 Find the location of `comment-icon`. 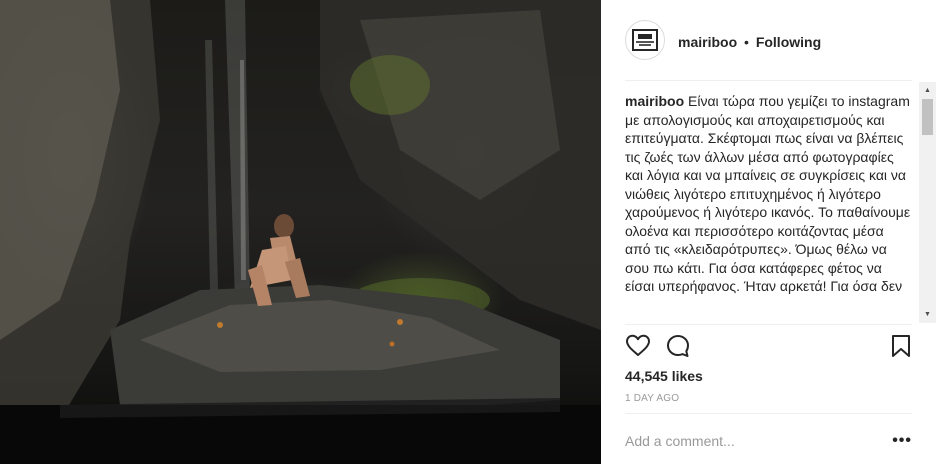

comment-icon is located at coordinates (678, 346).